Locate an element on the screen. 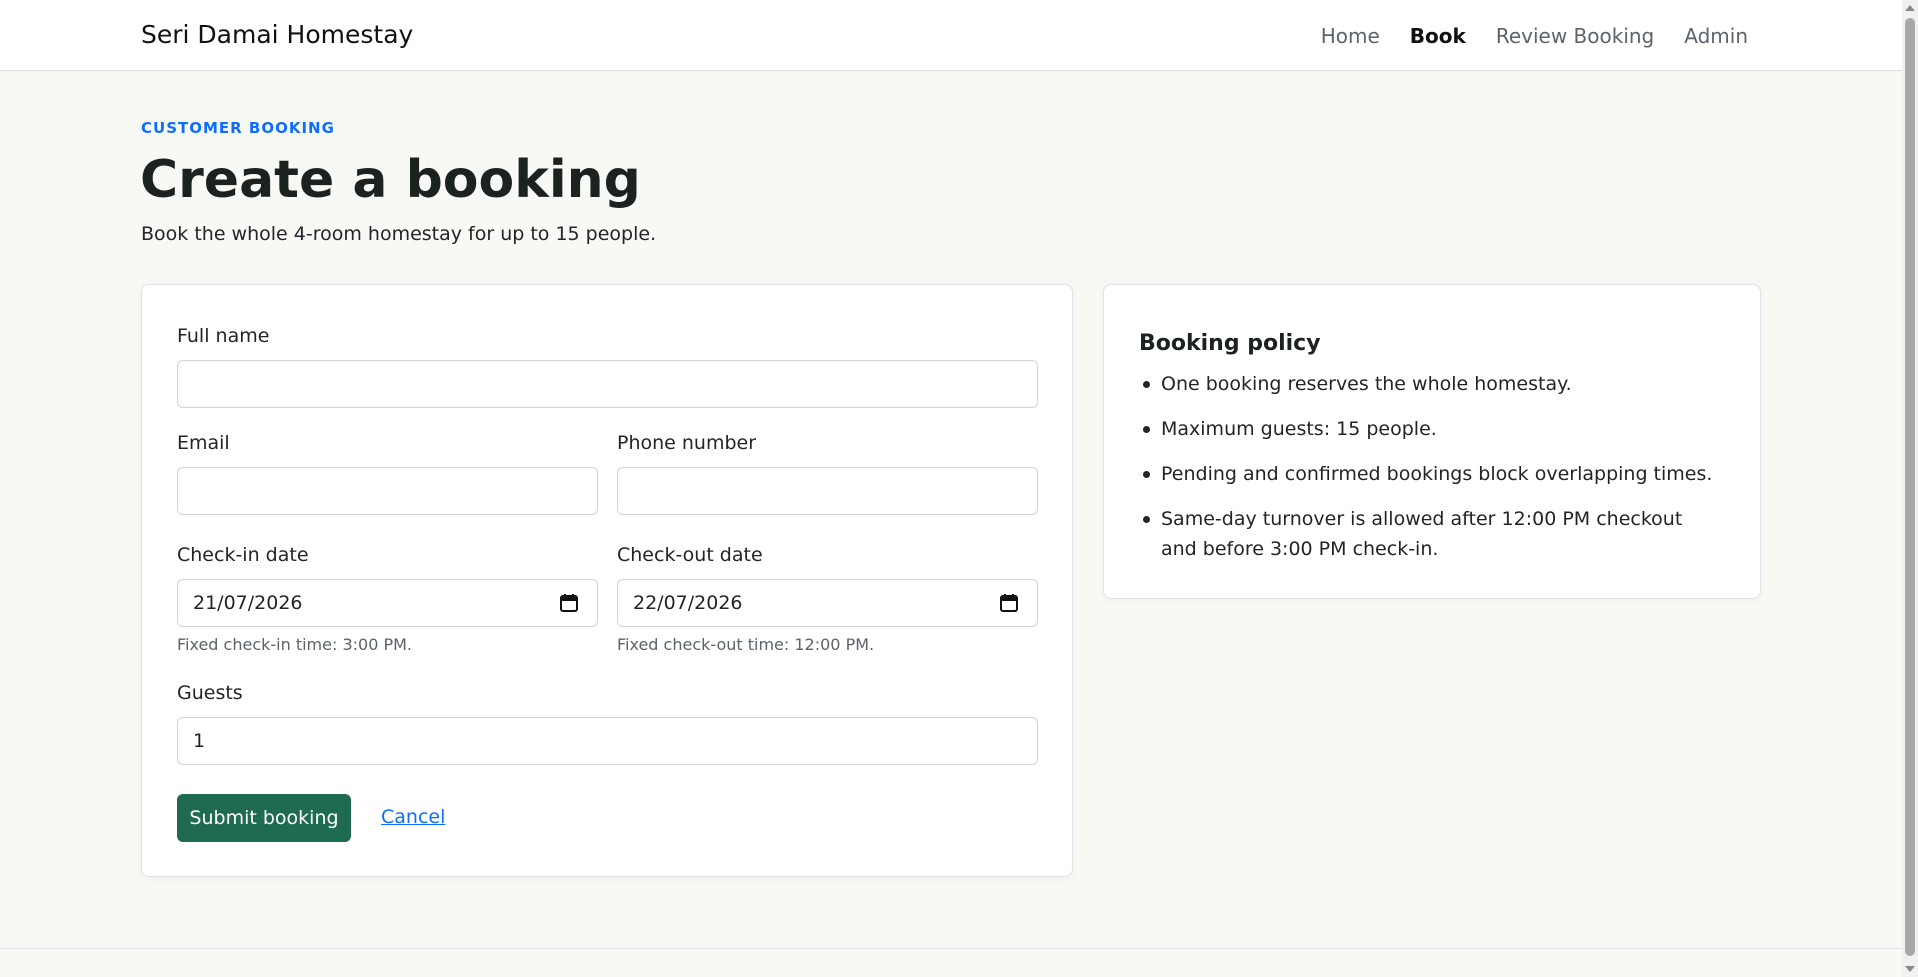  scrollbar-thumb is located at coordinates (1910, 487).